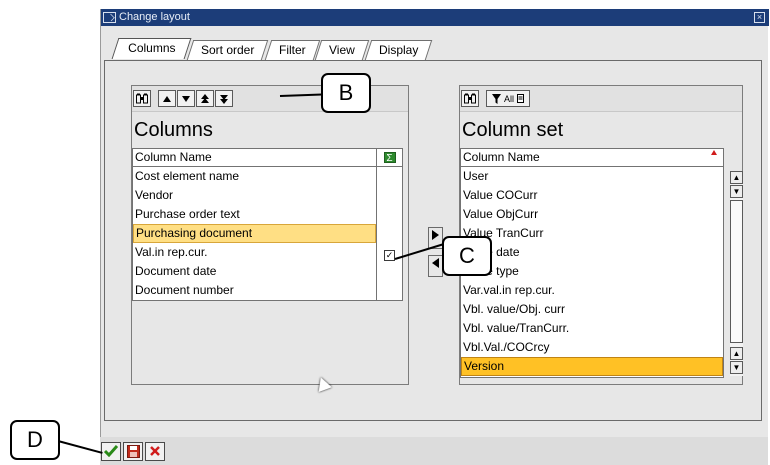  I want to click on document-icon, so click(520, 98).